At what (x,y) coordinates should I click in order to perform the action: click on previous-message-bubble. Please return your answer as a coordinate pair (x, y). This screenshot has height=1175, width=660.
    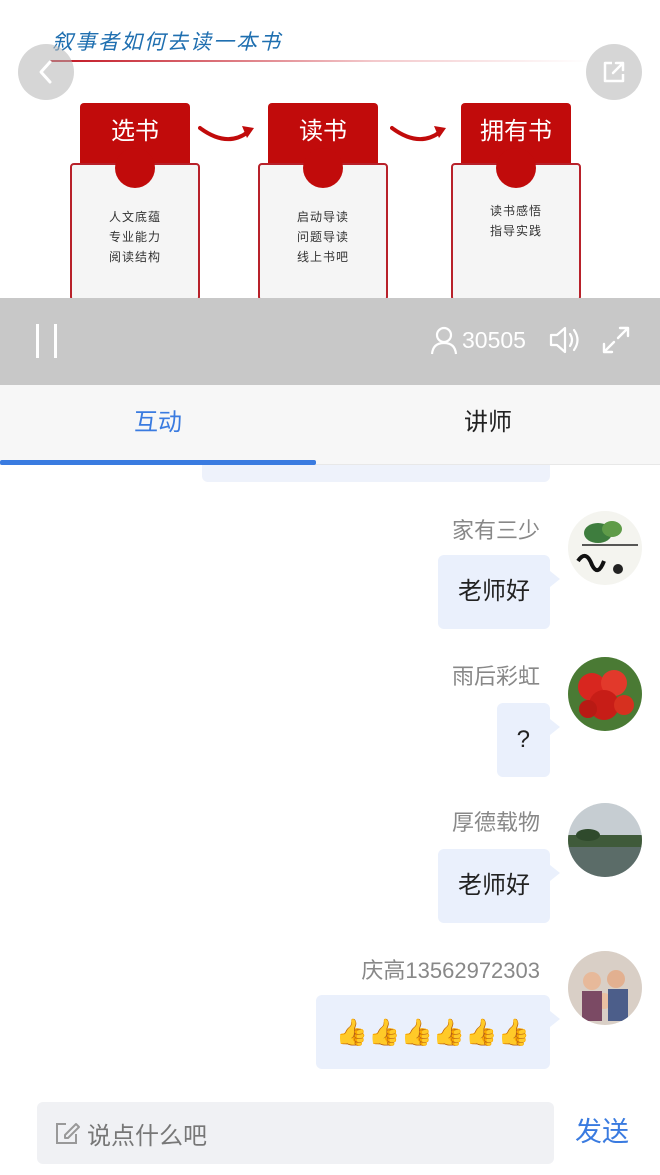
    Looking at the image, I should click on (376, 473).